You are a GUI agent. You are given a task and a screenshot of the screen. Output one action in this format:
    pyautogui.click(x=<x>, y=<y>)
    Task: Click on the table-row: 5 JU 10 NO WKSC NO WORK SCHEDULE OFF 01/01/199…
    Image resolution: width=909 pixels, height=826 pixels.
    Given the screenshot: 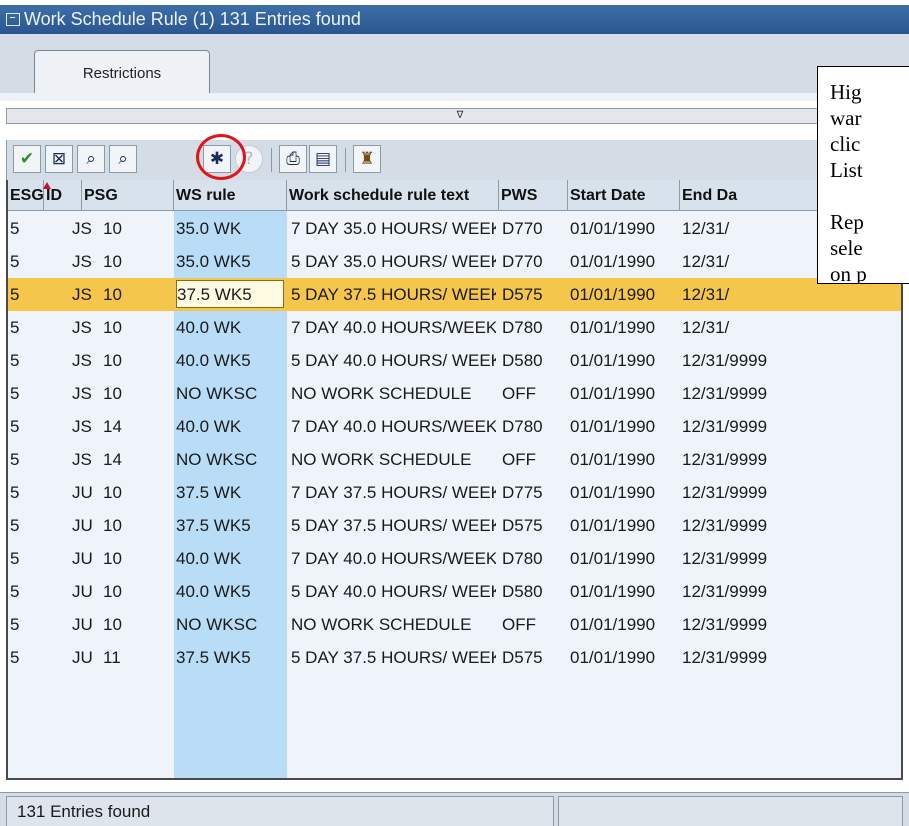 What is the action you would take?
    pyautogui.click(x=454, y=624)
    